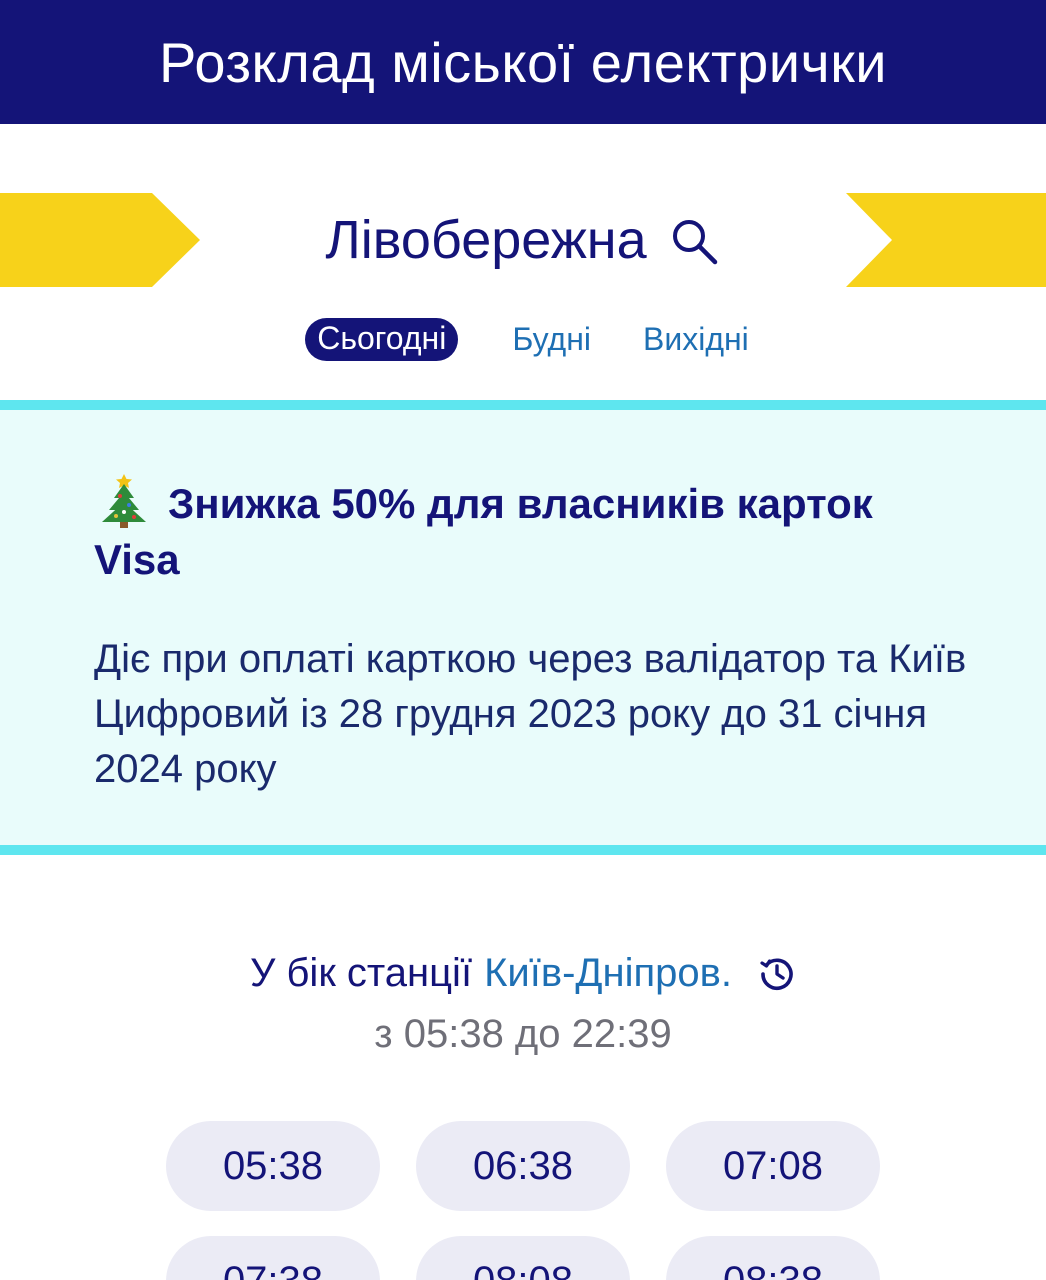 Image resolution: width=1046 pixels, height=1280 pixels. I want to click on station-banner: Лівобережна, so click(523, 240).